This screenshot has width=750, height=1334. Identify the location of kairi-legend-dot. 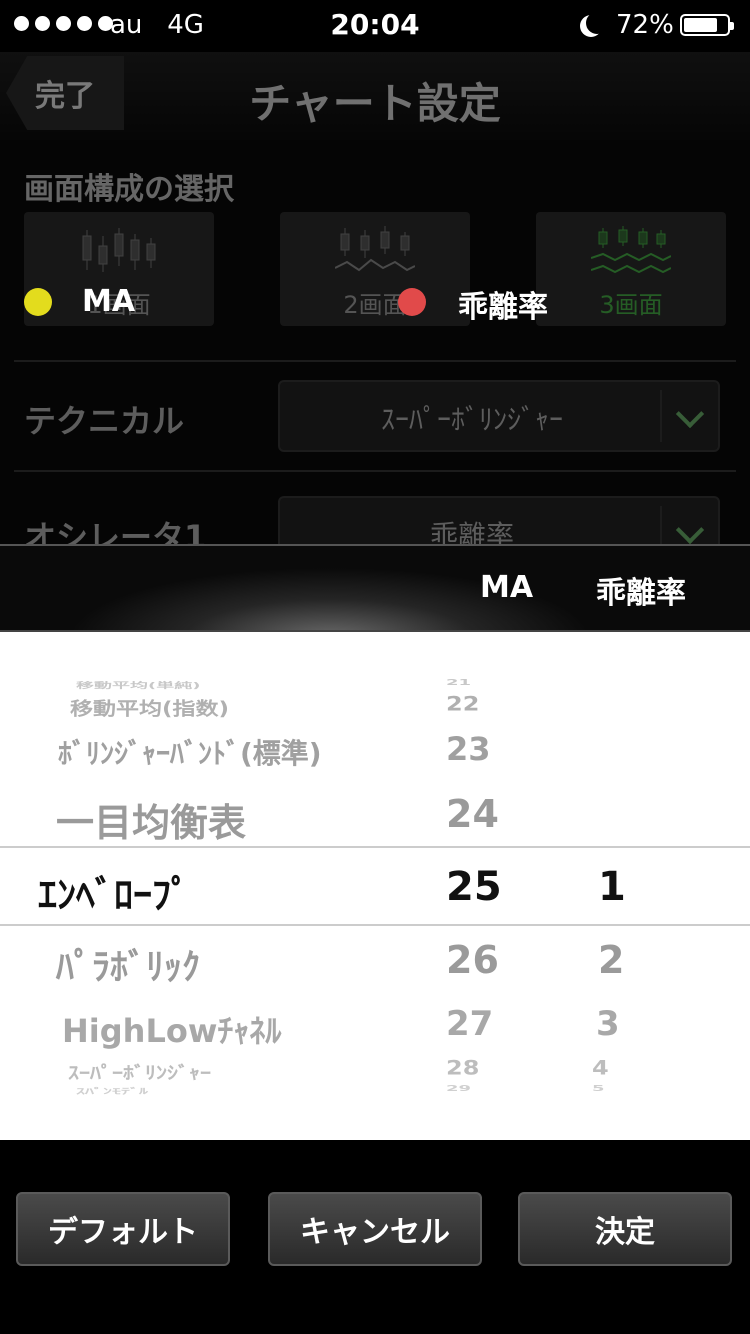
(412, 302).